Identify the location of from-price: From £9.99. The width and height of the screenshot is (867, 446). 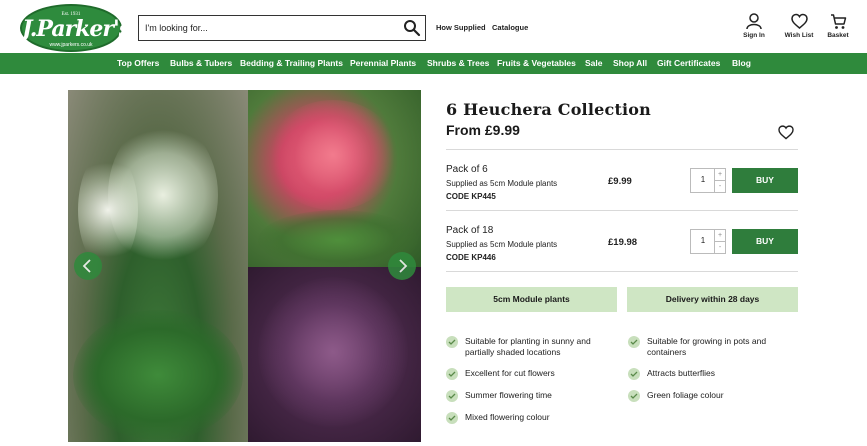
(483, 130).